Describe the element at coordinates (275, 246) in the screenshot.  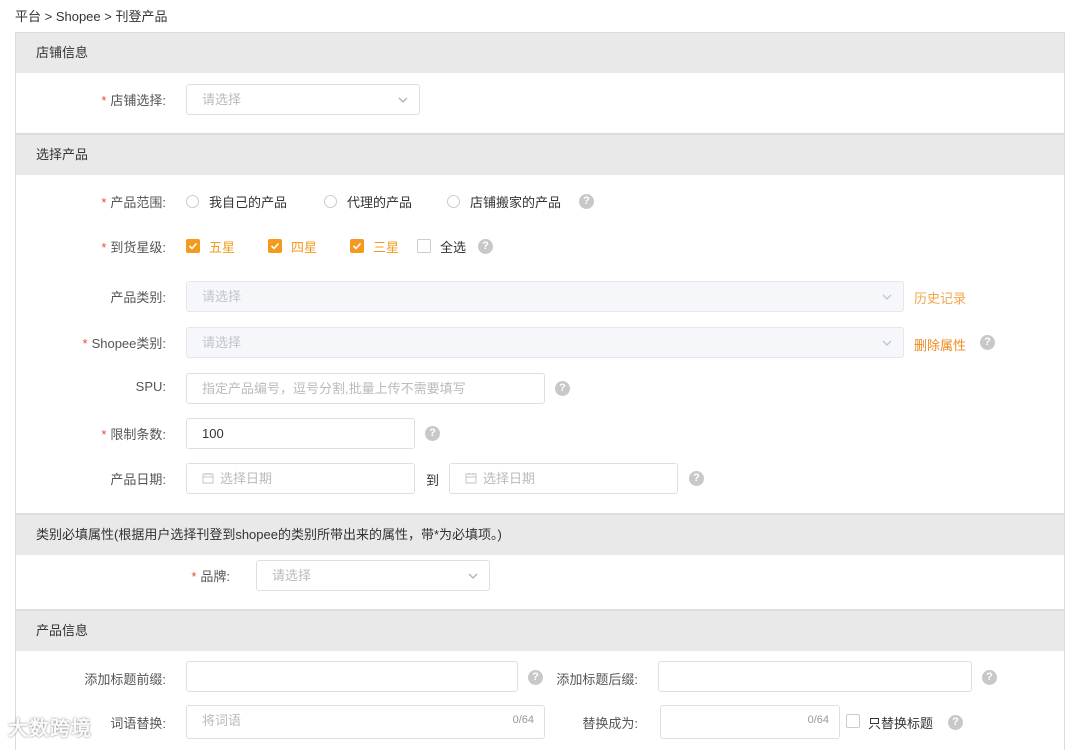
I see `rating-checkbox-four` at that location.